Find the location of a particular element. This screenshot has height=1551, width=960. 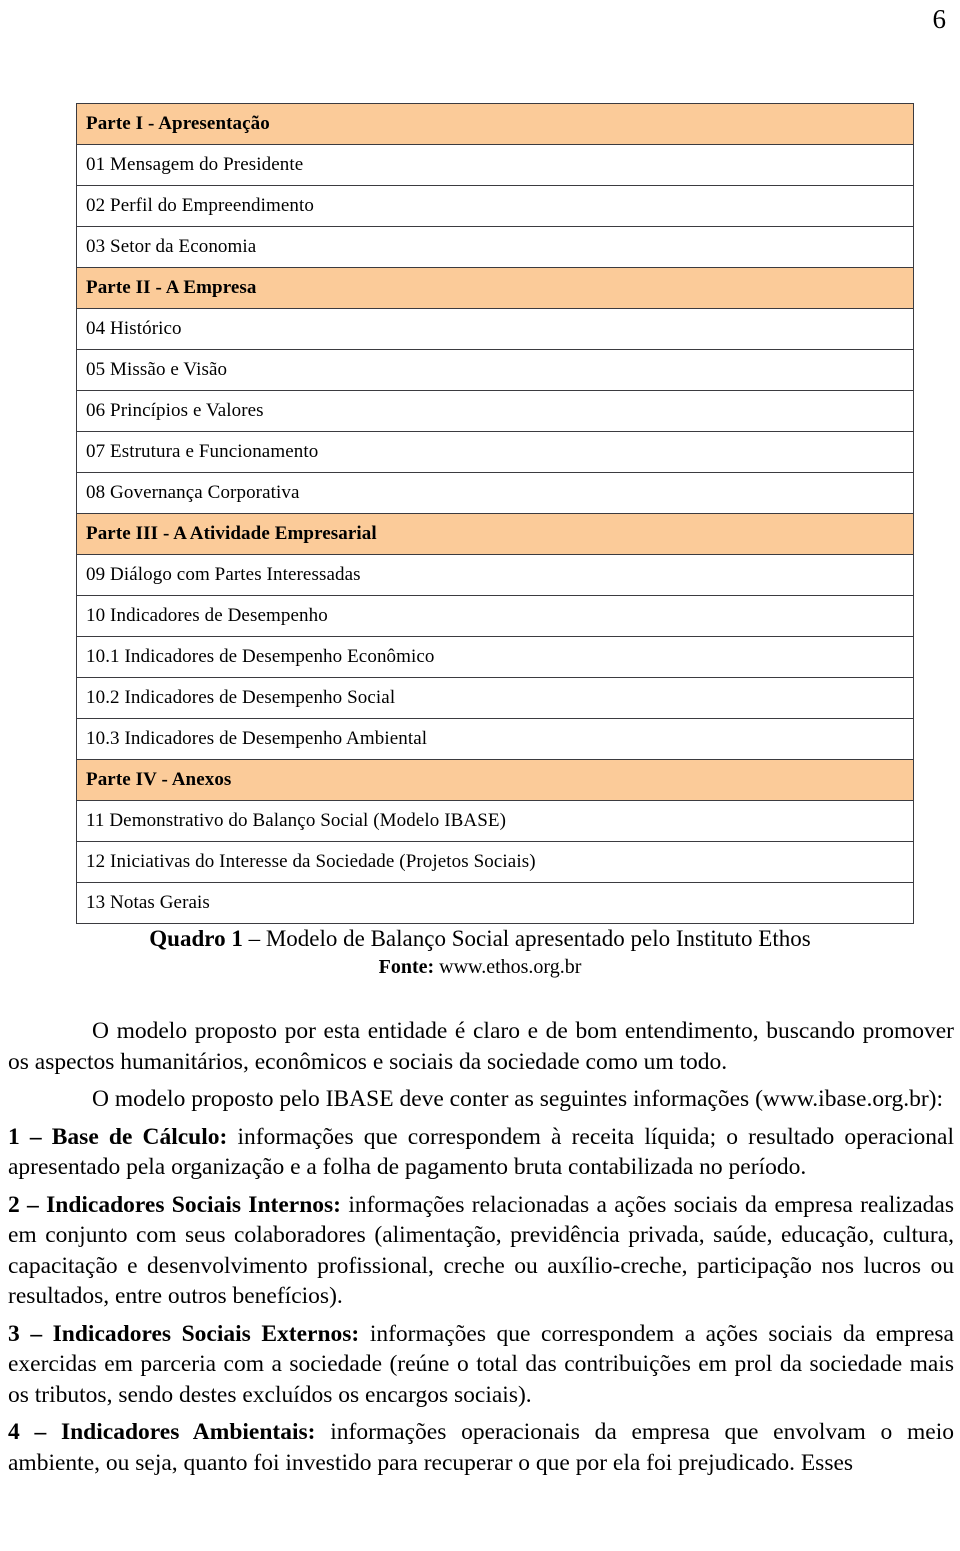

toc-item-label: 10.3 Indicadores de Desempenho Ambiental is located at coordinates (495, 739).